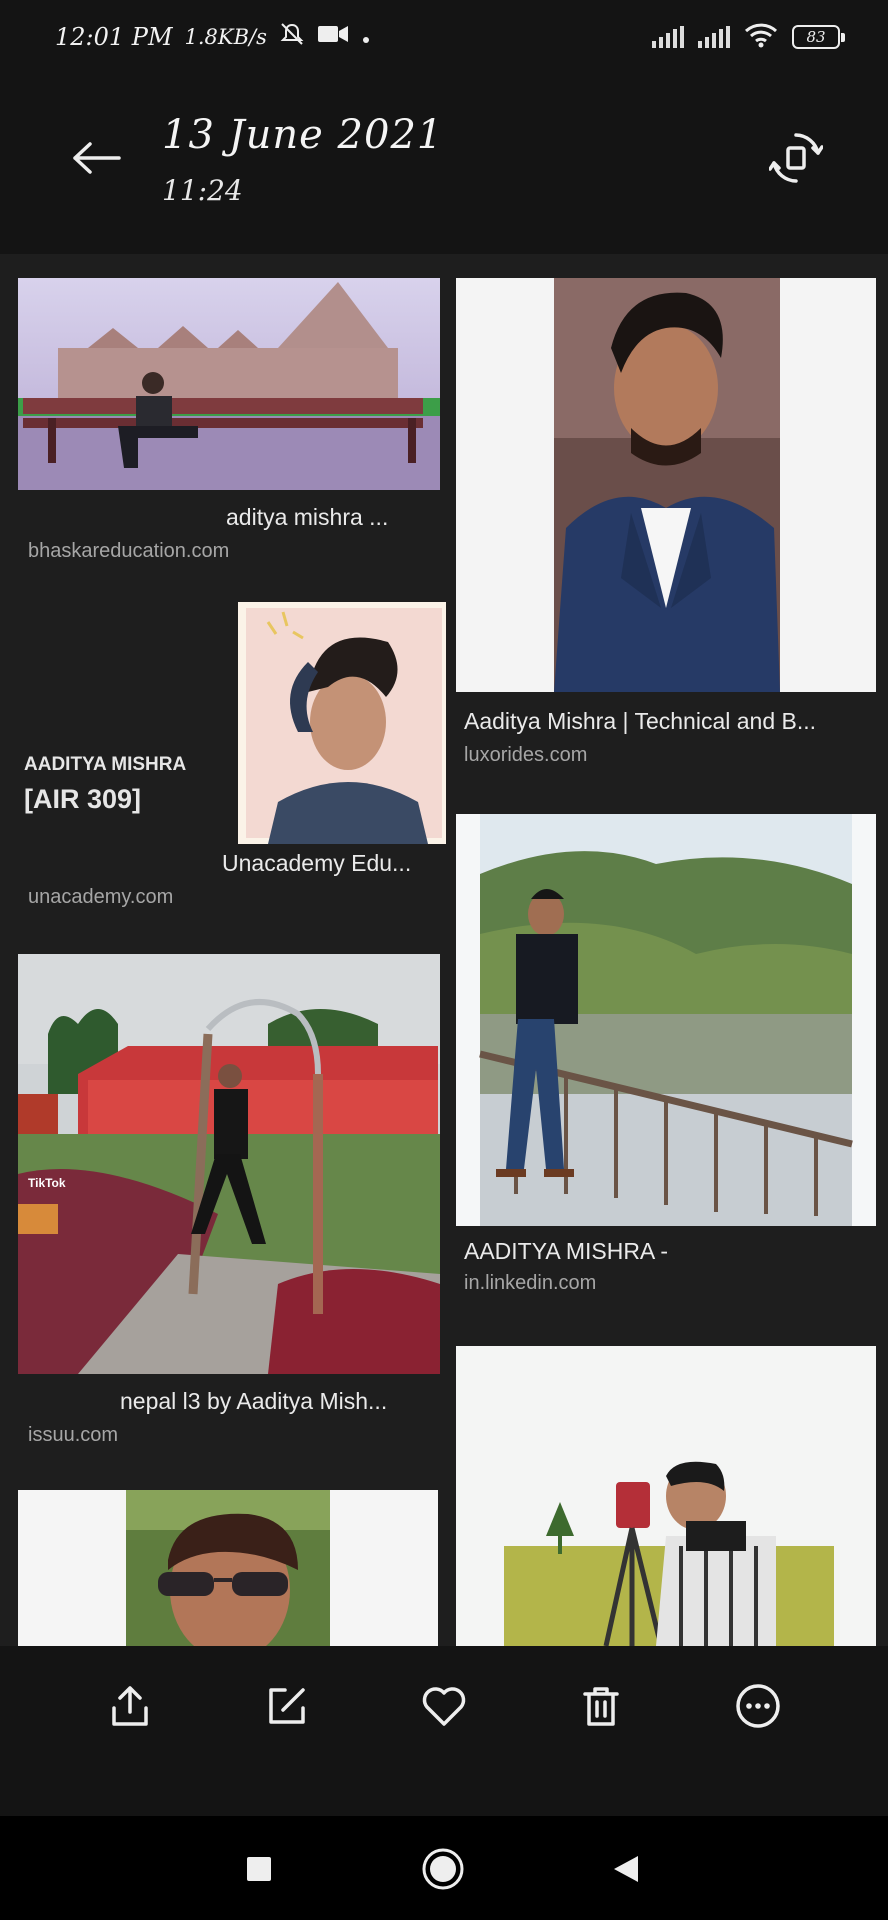 The height and width of the screenshot is (1920, 888). I want to click on result-source: luxorides.com, so click(525, 755).